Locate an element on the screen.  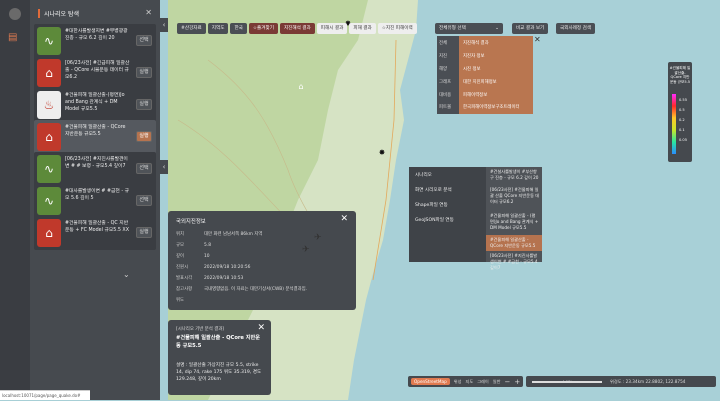
dropdown-item: 대한 지진피해정보 is located at coordinates (480, 82).